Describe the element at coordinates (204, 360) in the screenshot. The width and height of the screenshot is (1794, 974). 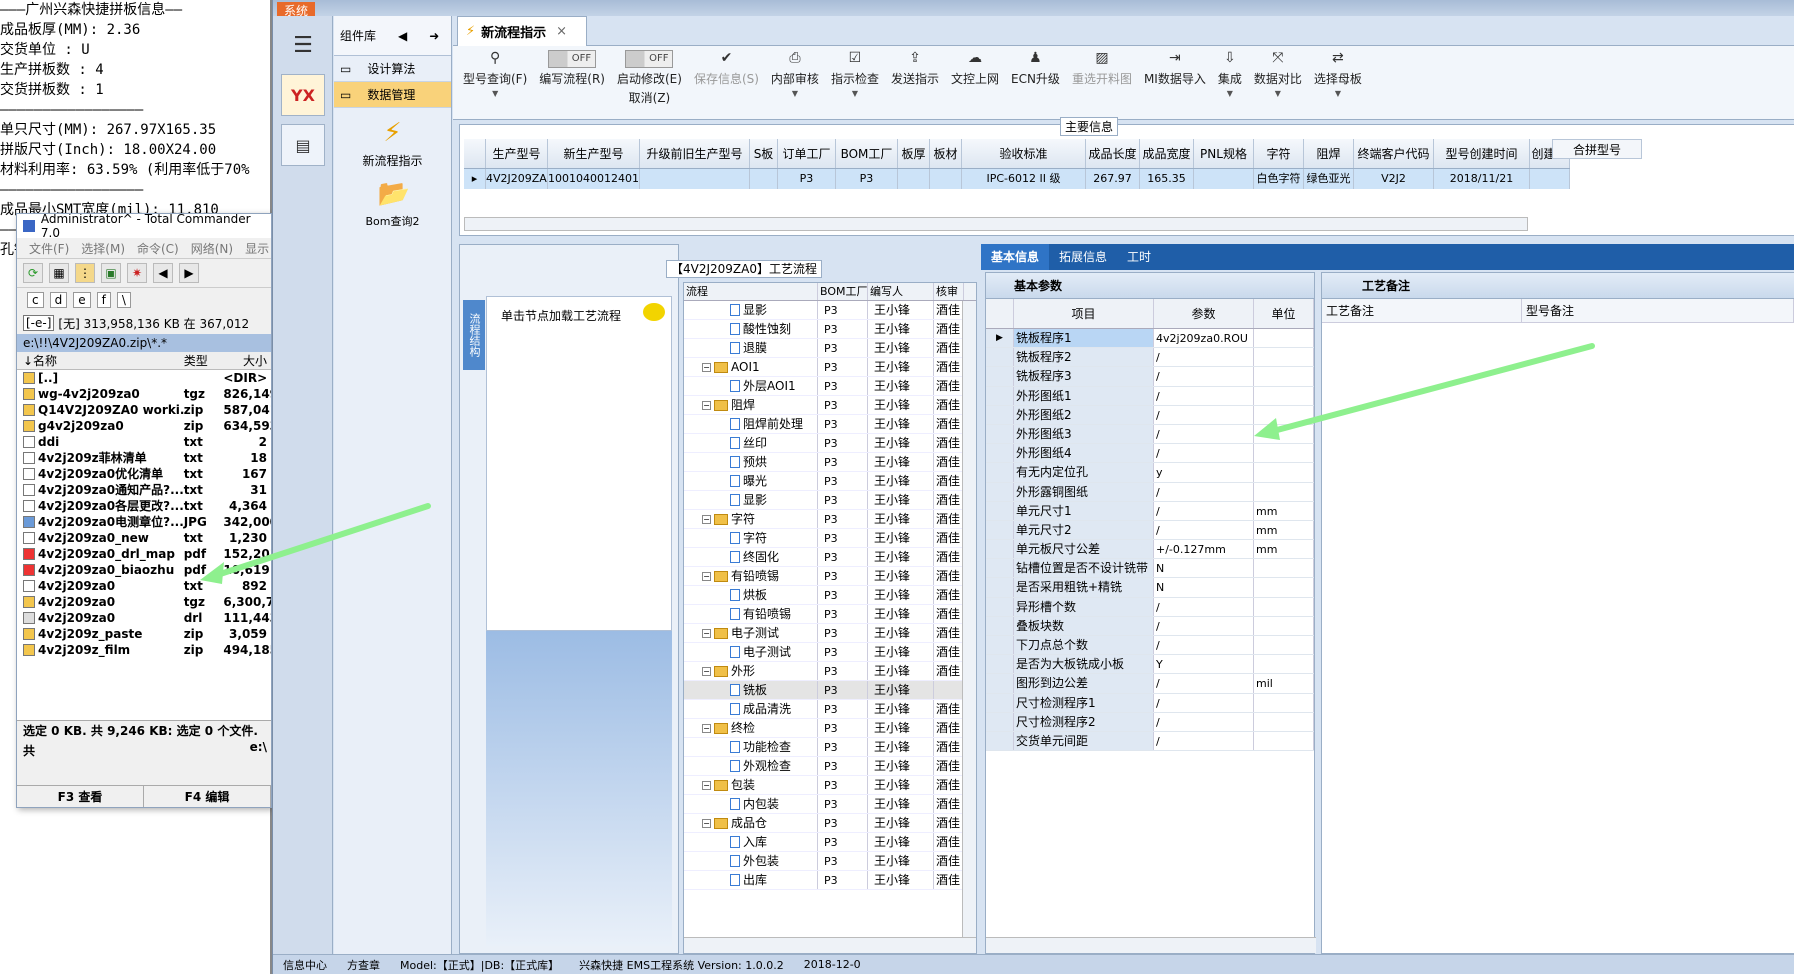
I see `tc-column-1: 类型` at that location.